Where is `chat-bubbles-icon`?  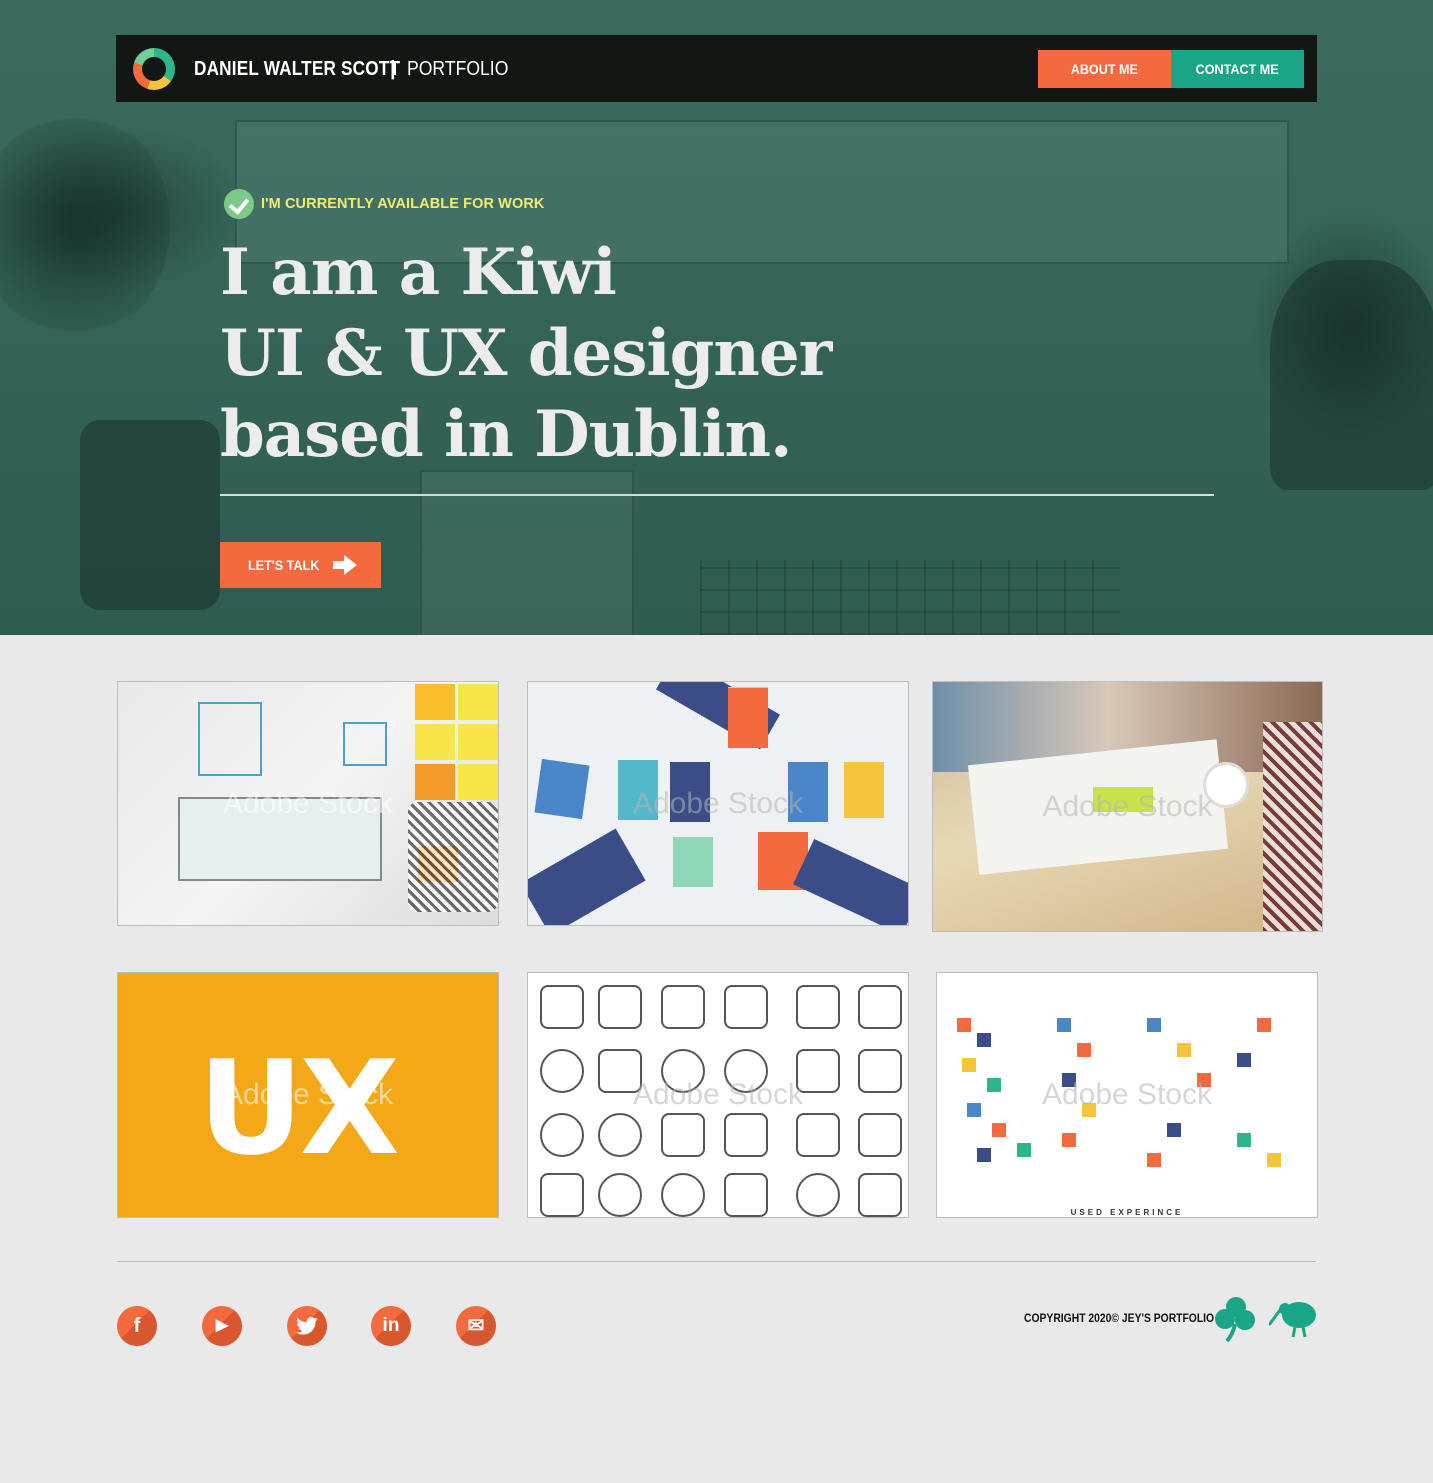 chat-bubbles-icon is located at coordinates (746, 1071).